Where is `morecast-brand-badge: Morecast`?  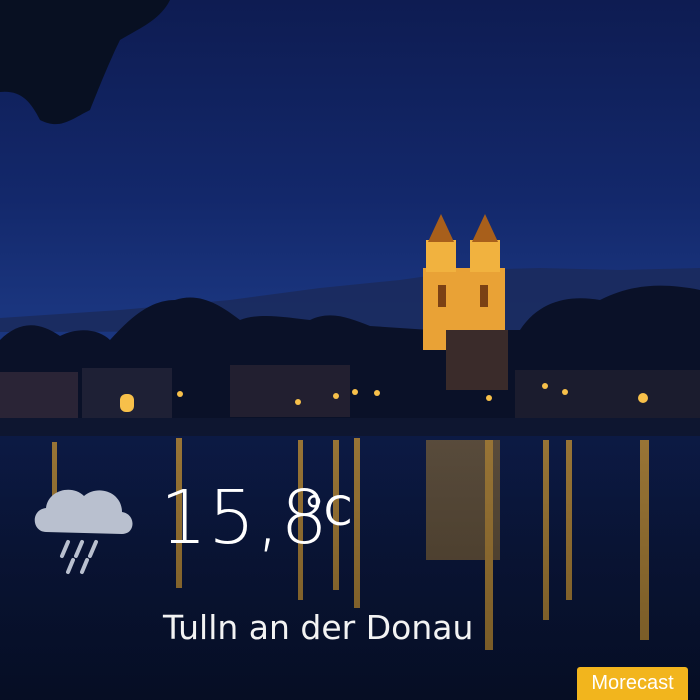 morecast-brand-badge: Morecast is located at coordinates (632, 683).